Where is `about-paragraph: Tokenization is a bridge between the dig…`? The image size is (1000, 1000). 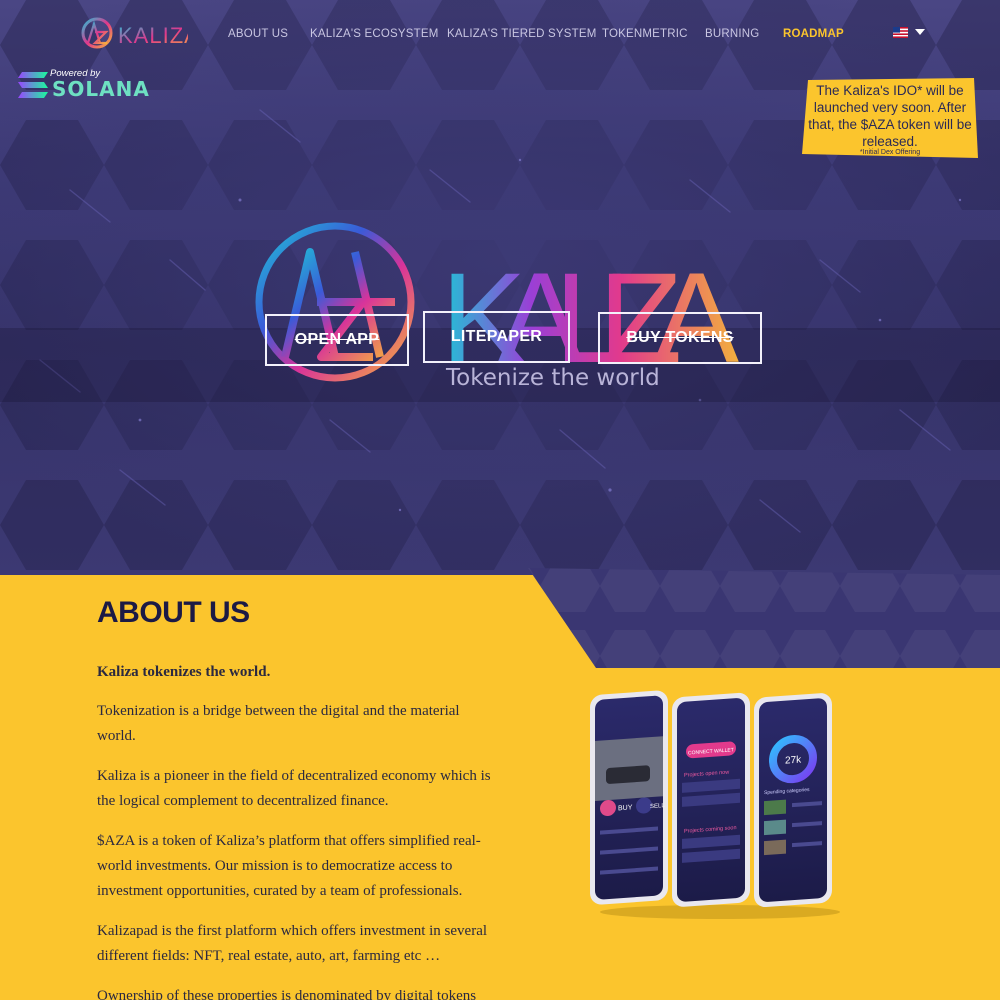
about-paragraph: Tokenization is a bridge between the dig… is located at coordinates (278, 723).